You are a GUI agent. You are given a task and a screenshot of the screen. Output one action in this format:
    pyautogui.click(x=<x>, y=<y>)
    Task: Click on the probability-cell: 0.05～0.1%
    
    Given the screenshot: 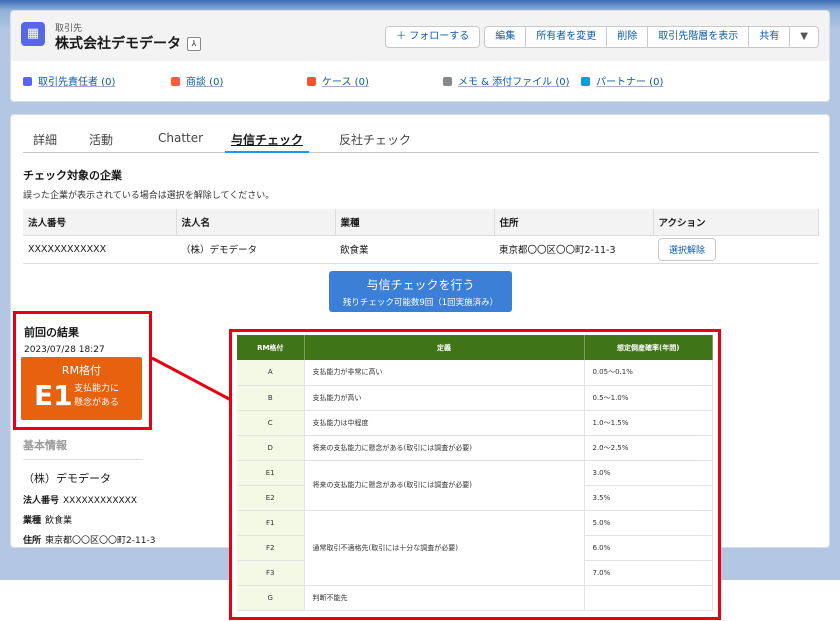 What is the action you would take?
    pyautogui.click(x=648, y=373)
    